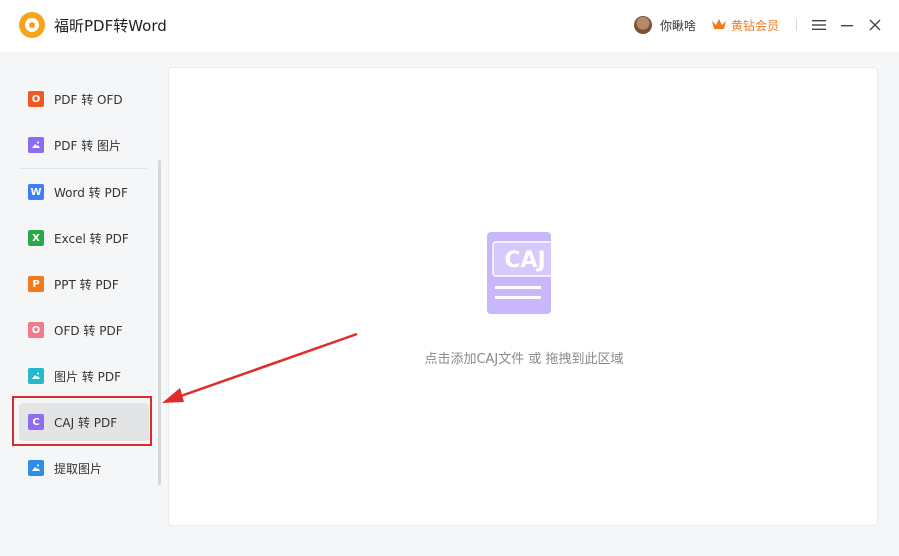  I want to click on user-avatar, so click(643, 25).